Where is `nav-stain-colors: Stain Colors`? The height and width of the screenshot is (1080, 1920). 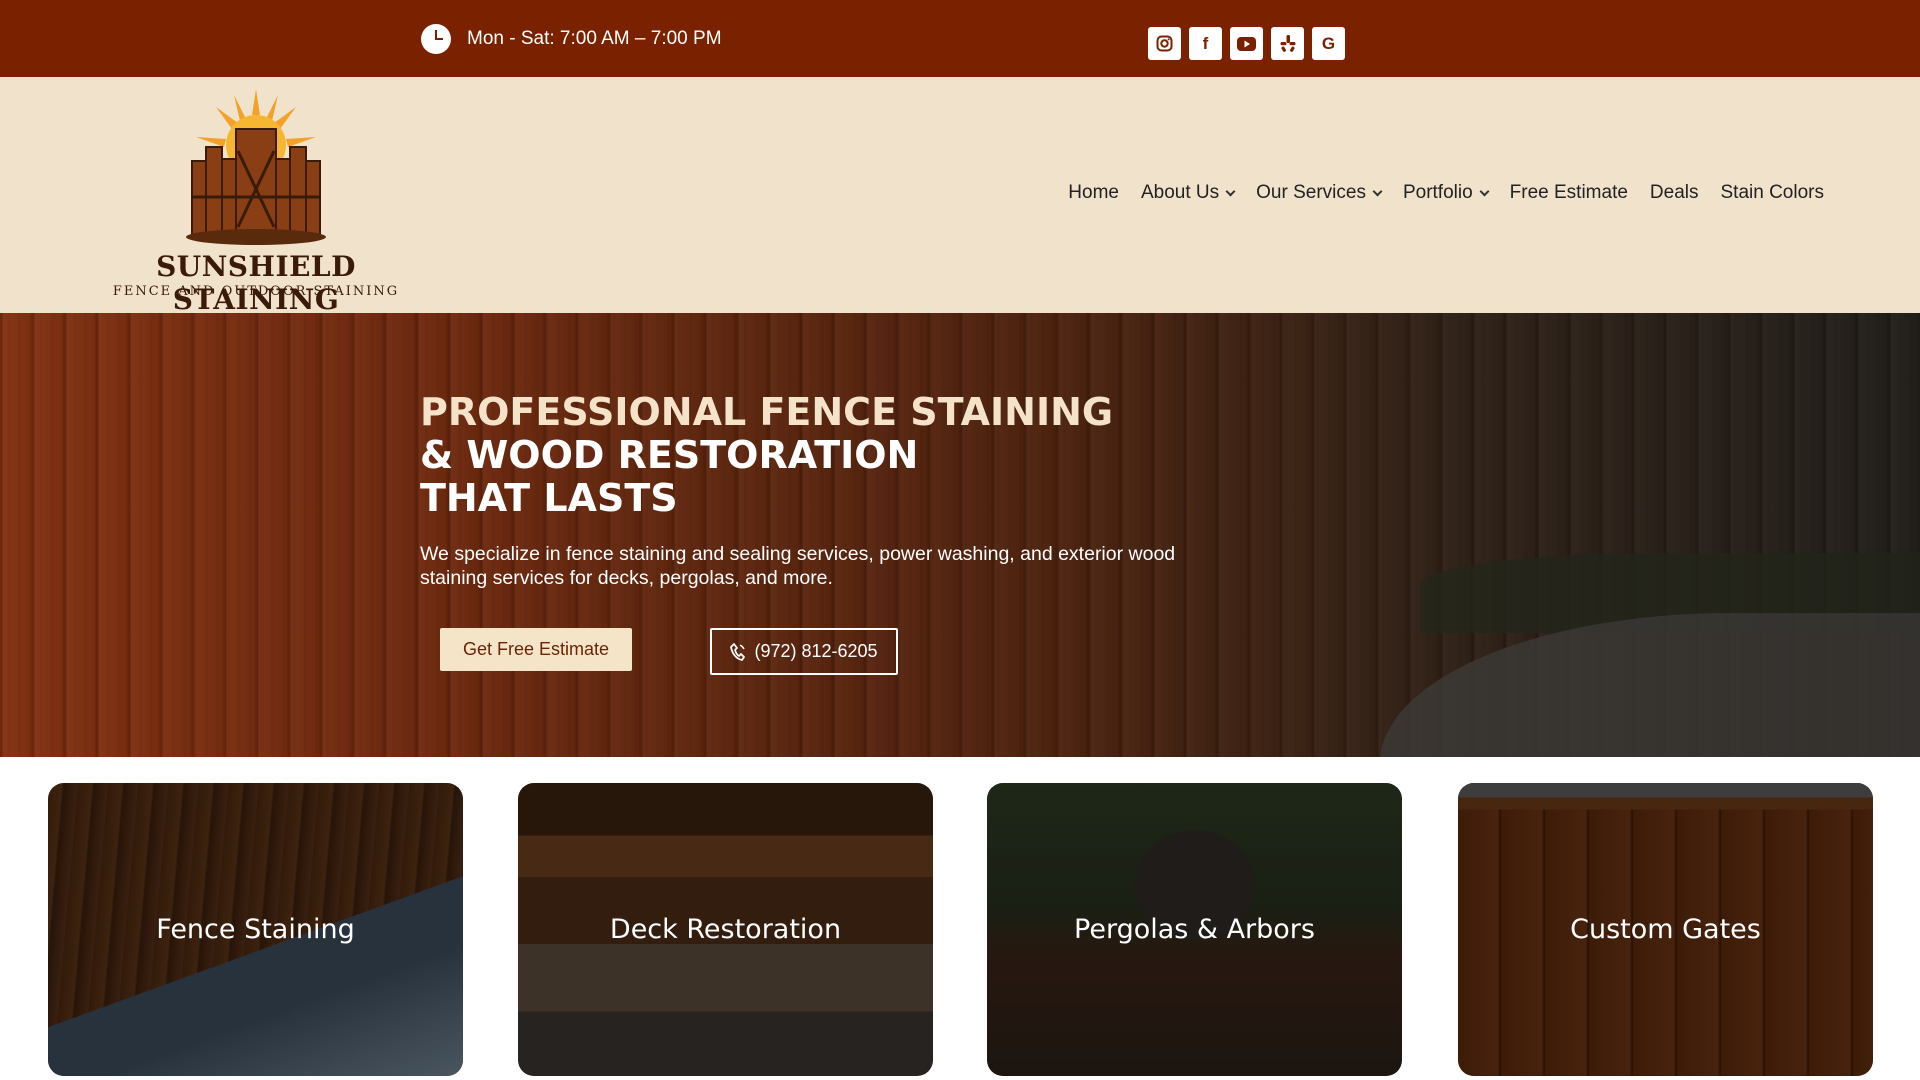 nav-stain-colors: Stain Colors is located at coordinates (1773, 193).